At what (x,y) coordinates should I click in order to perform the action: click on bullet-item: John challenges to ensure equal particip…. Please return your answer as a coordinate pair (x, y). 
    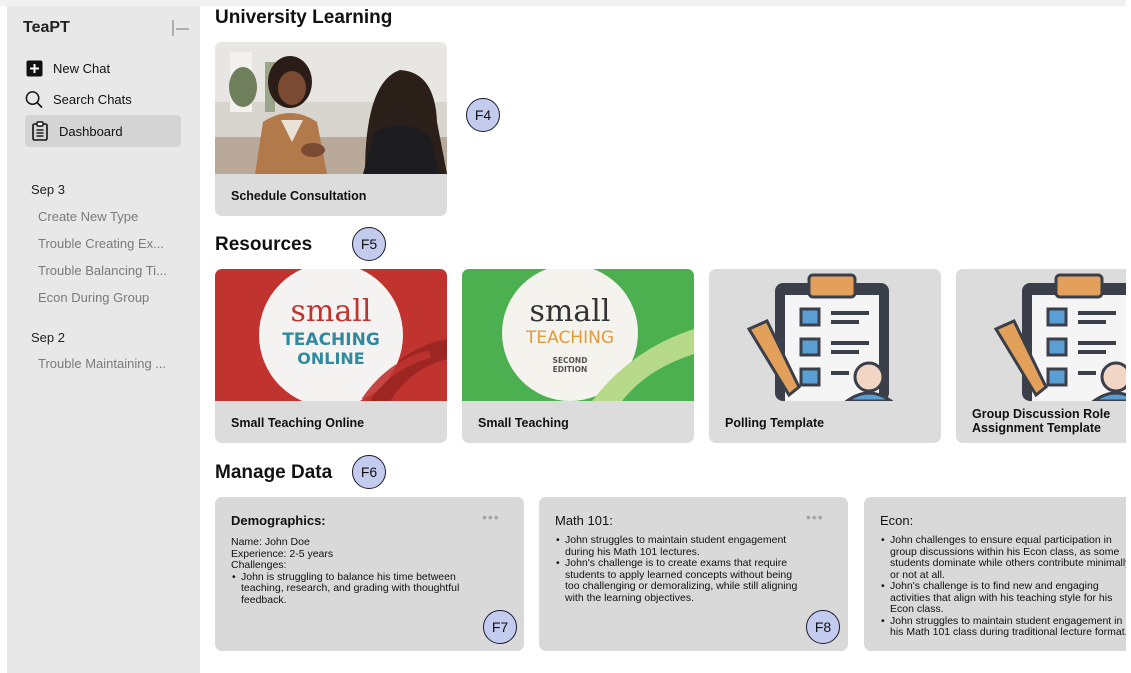
    Looking at the image, I should click on (1005, 557).